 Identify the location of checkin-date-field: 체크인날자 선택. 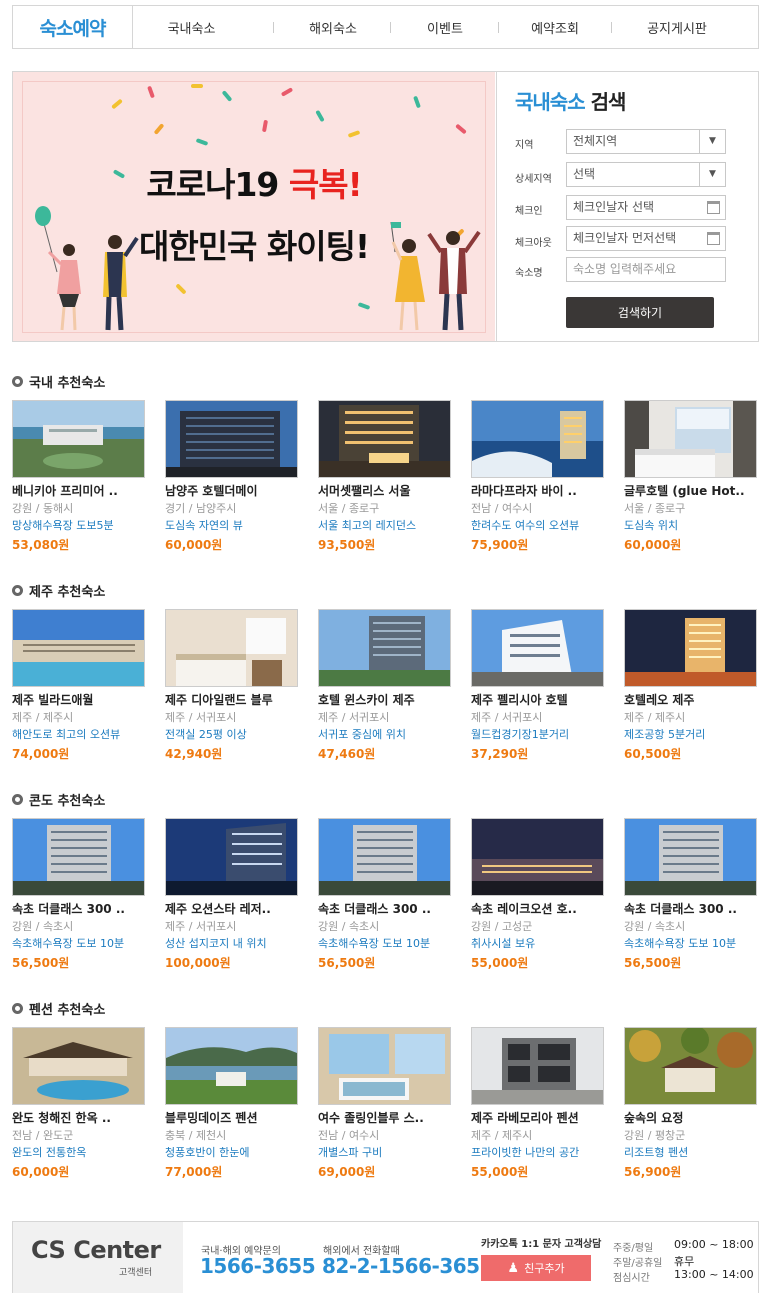
(646, 207).